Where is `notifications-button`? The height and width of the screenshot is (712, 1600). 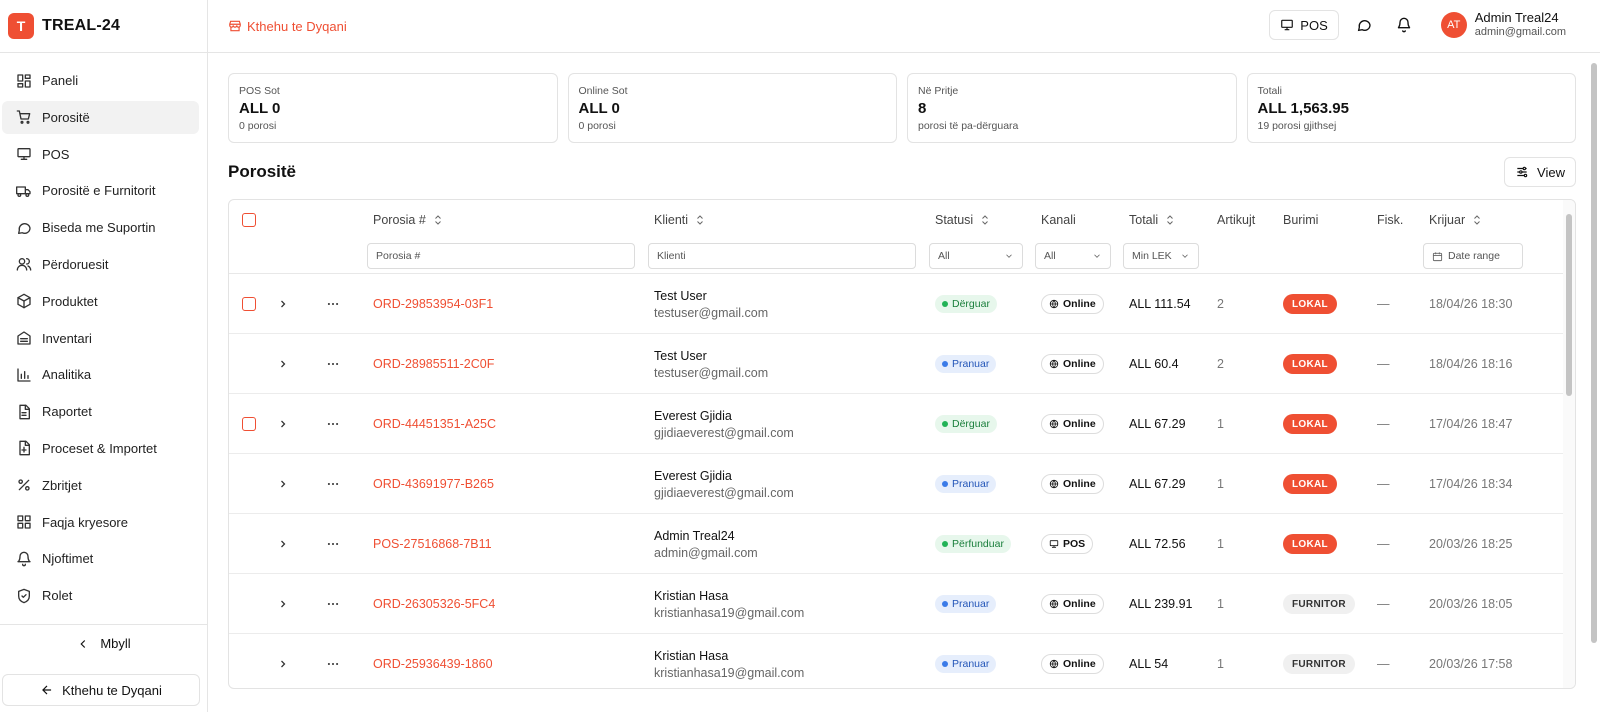 notifications-button is located at coordinates (1404, 25).